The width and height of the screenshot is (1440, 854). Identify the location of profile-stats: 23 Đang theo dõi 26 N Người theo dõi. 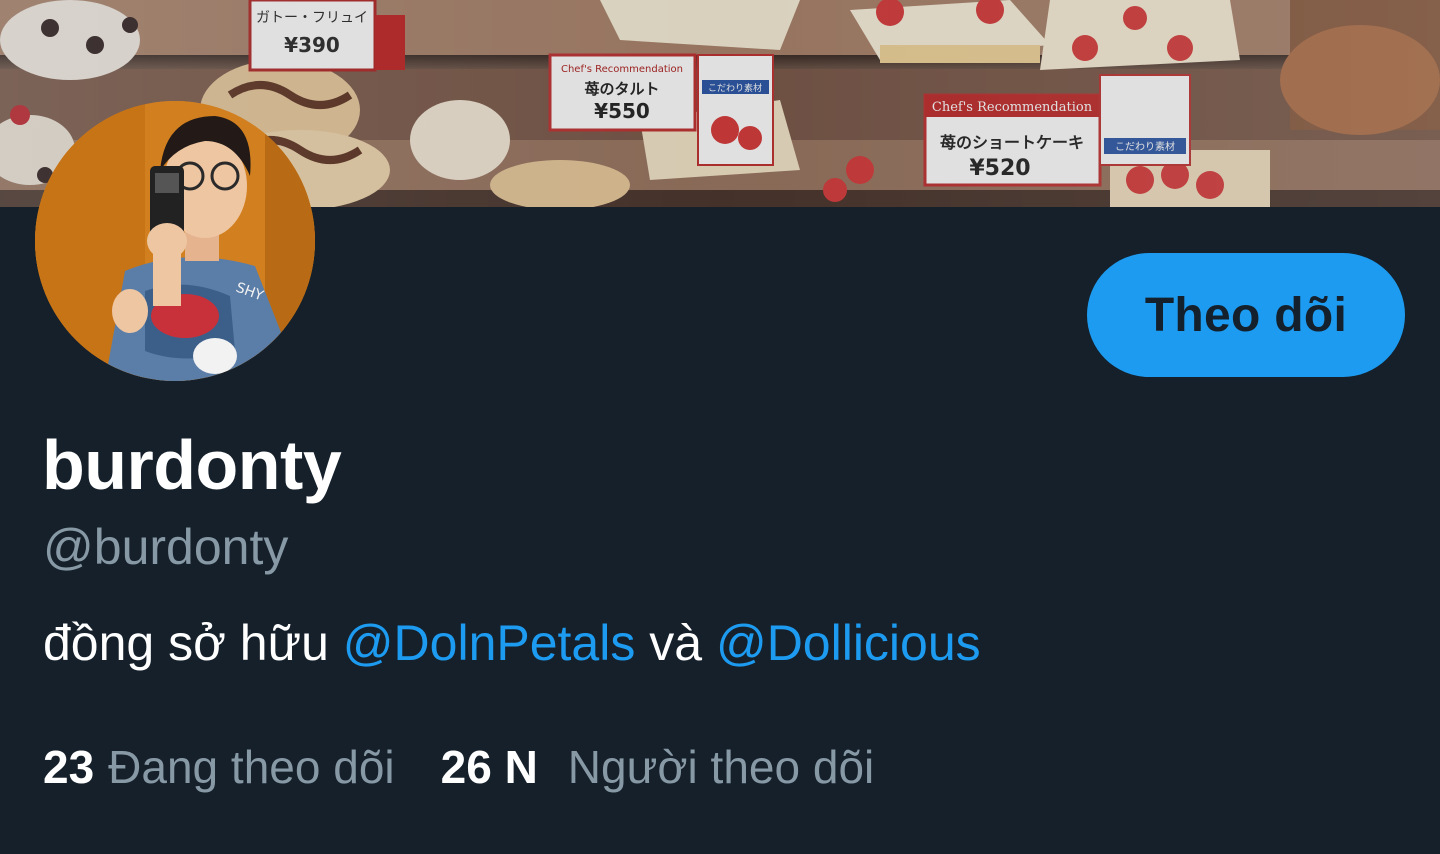
(458, 767).